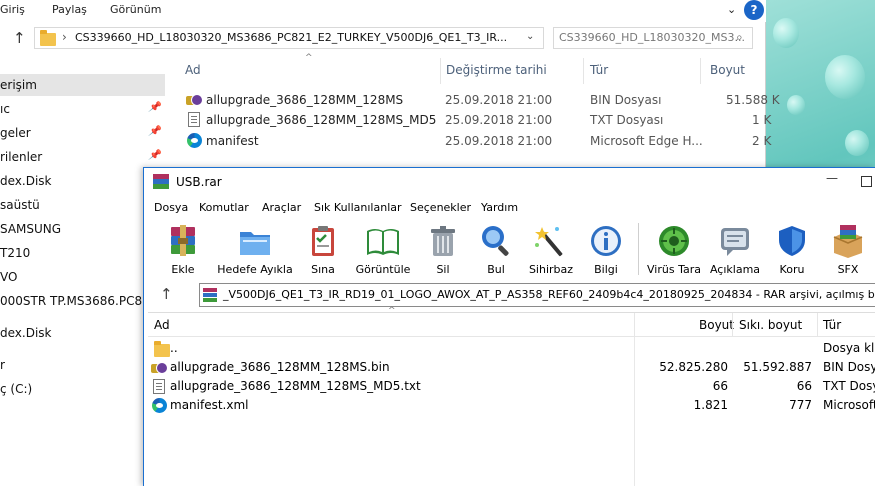 Image resolution: width=875 pixels, height=486 pixels. I want to click on menu-options: Seçenekler, so click(440, 207).